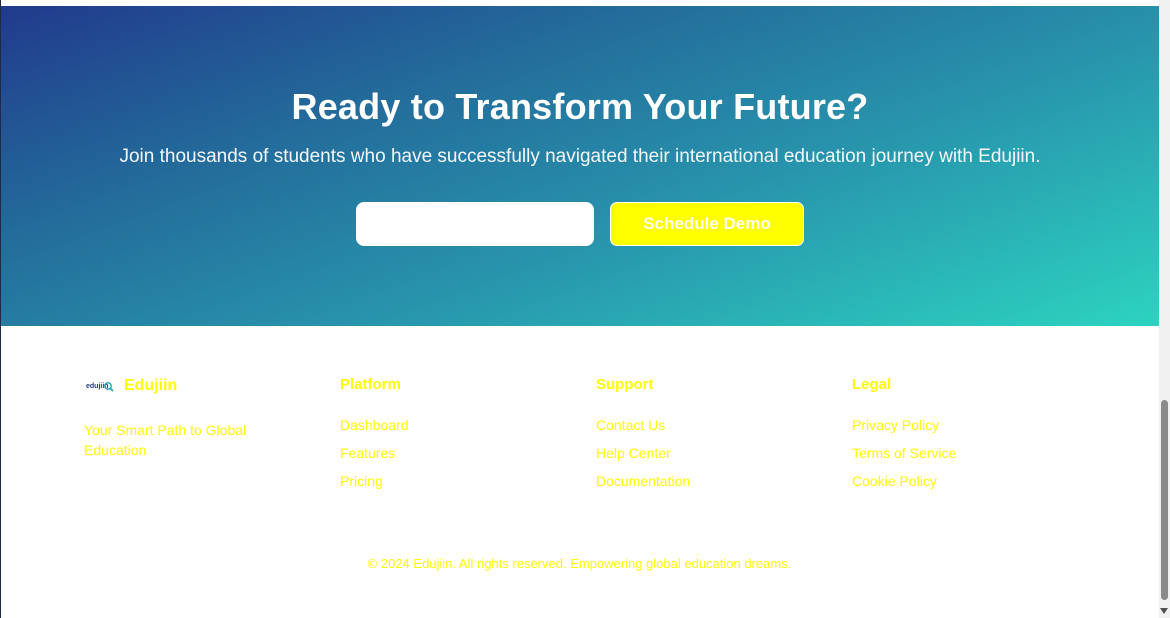 The height and width of the screenshot is (618, 1170). I want to click on brand-name: Edujiin, so click(151, 385).